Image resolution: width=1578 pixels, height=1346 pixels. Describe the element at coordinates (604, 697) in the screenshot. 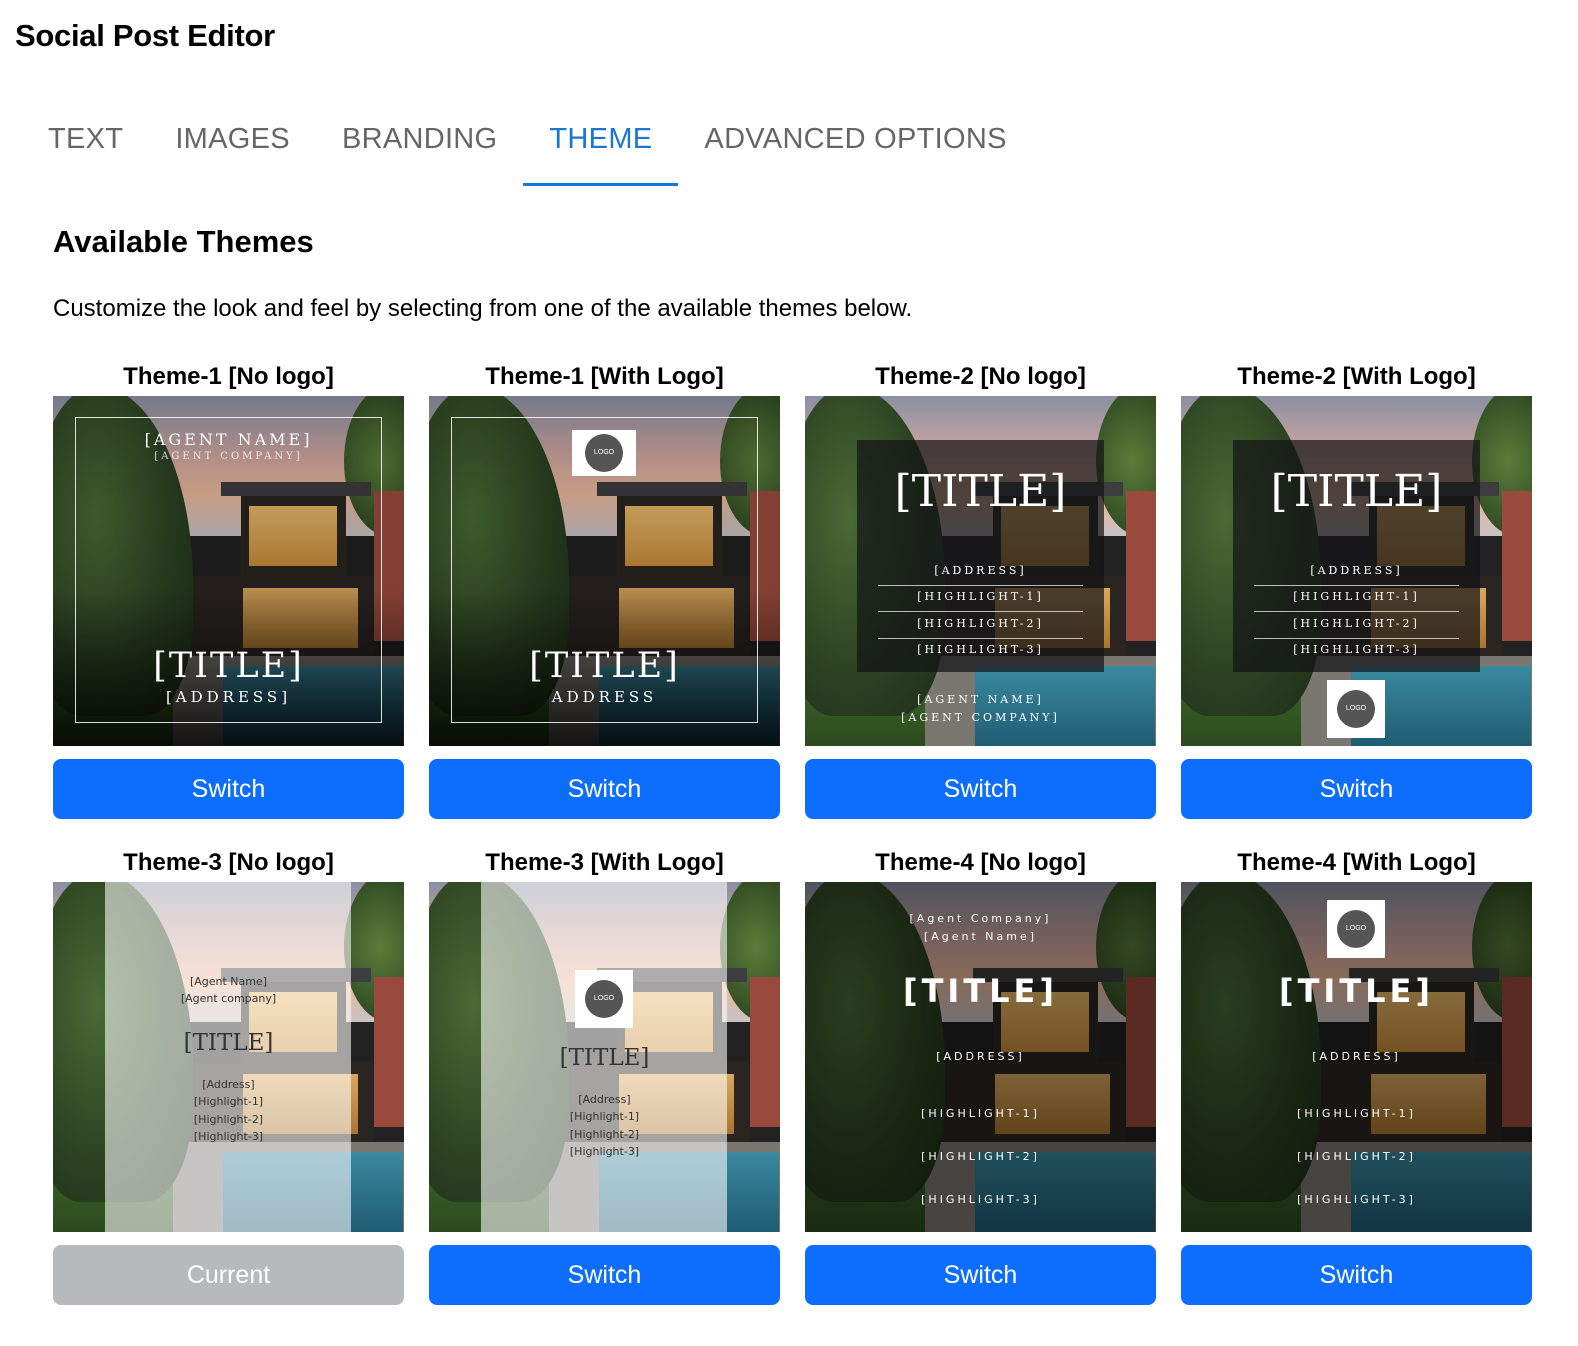

I see `preview-address: ADDRESS` at that location.